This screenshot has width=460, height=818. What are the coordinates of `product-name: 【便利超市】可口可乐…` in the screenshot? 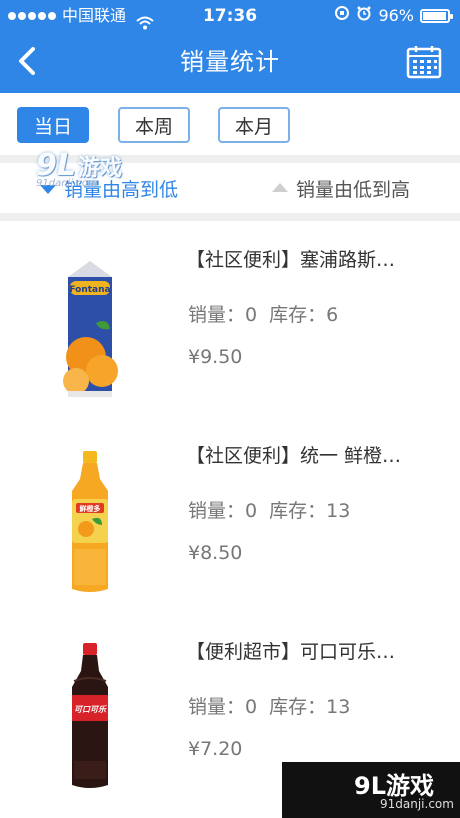 It's located at (291, 652).